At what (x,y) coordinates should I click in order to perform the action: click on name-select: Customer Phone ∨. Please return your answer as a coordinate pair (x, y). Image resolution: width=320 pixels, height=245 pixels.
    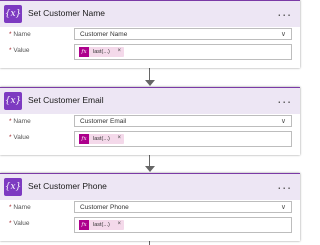
    Looking at the image, I should click on (183, 207).